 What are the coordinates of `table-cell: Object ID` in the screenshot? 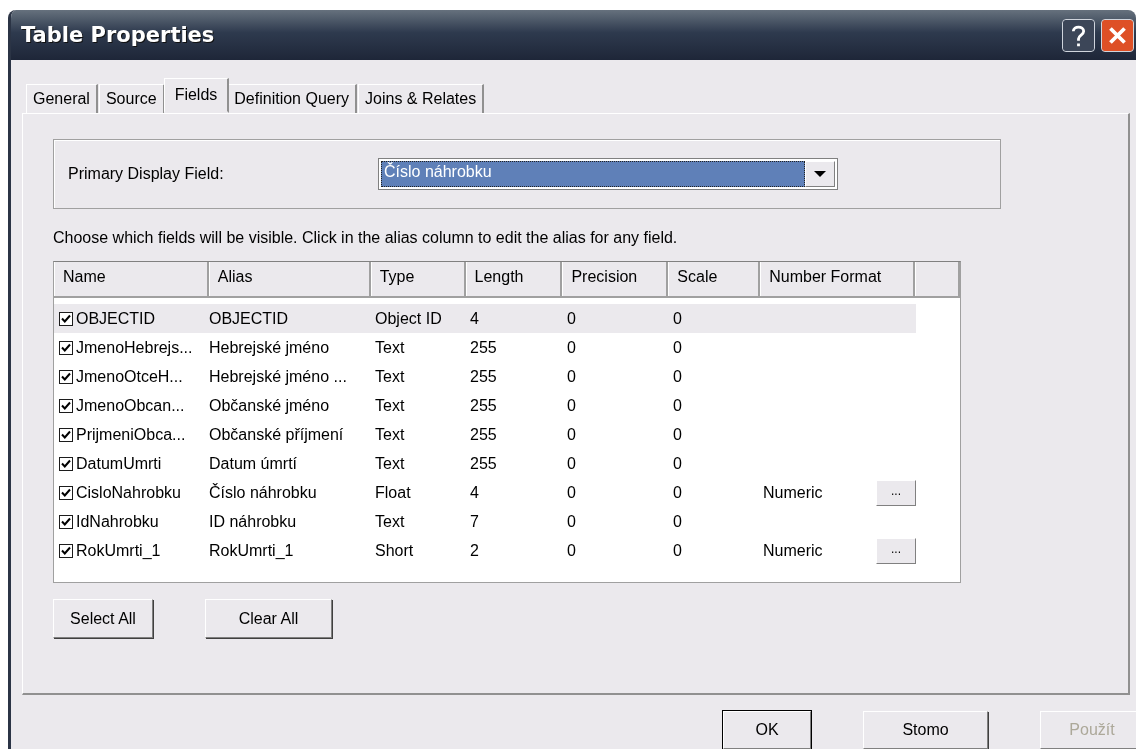 It's located at (408, 318).